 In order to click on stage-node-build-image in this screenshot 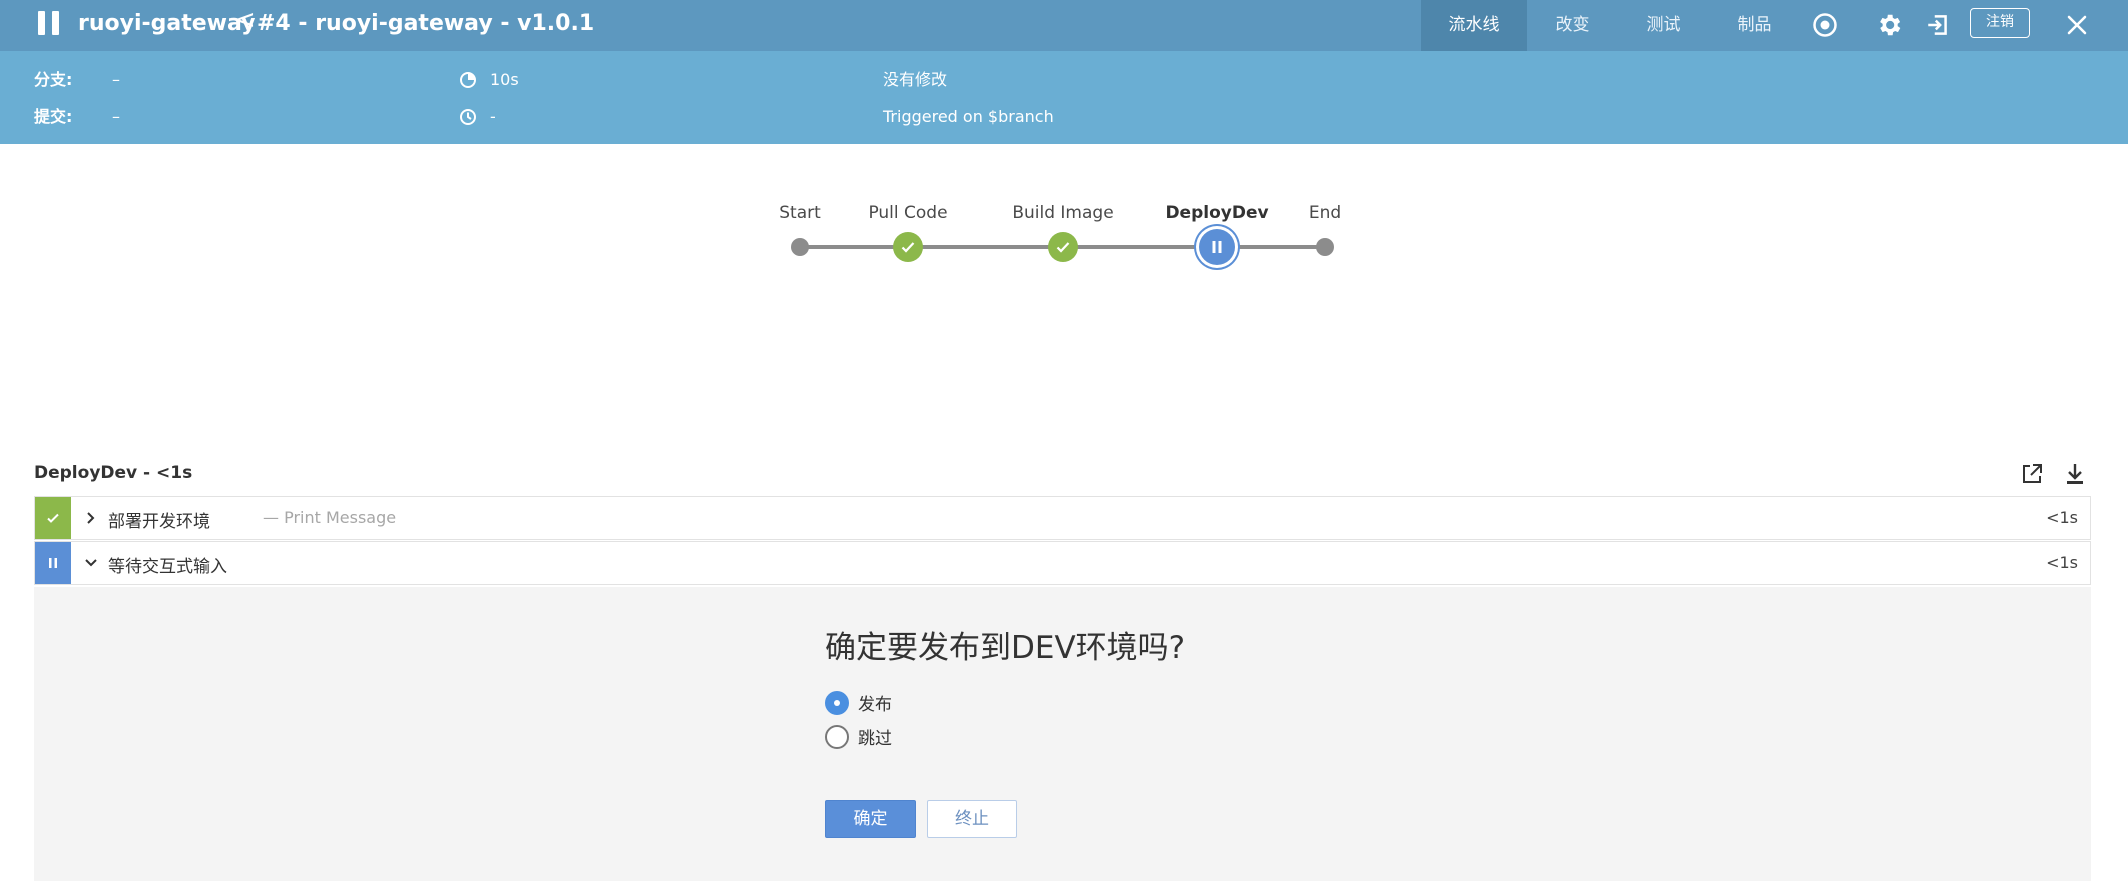, I will do `click(1063, 247)`.